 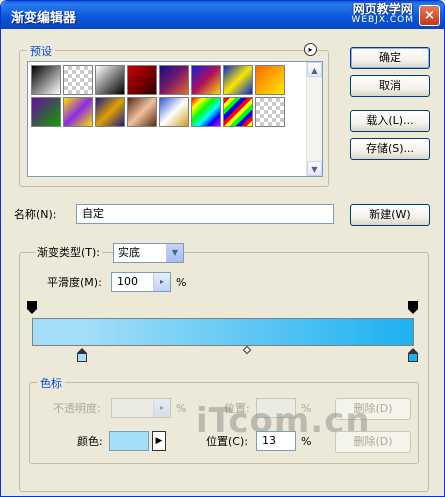 I want to click on opacity-stop-left, so click(x=32, y=307).